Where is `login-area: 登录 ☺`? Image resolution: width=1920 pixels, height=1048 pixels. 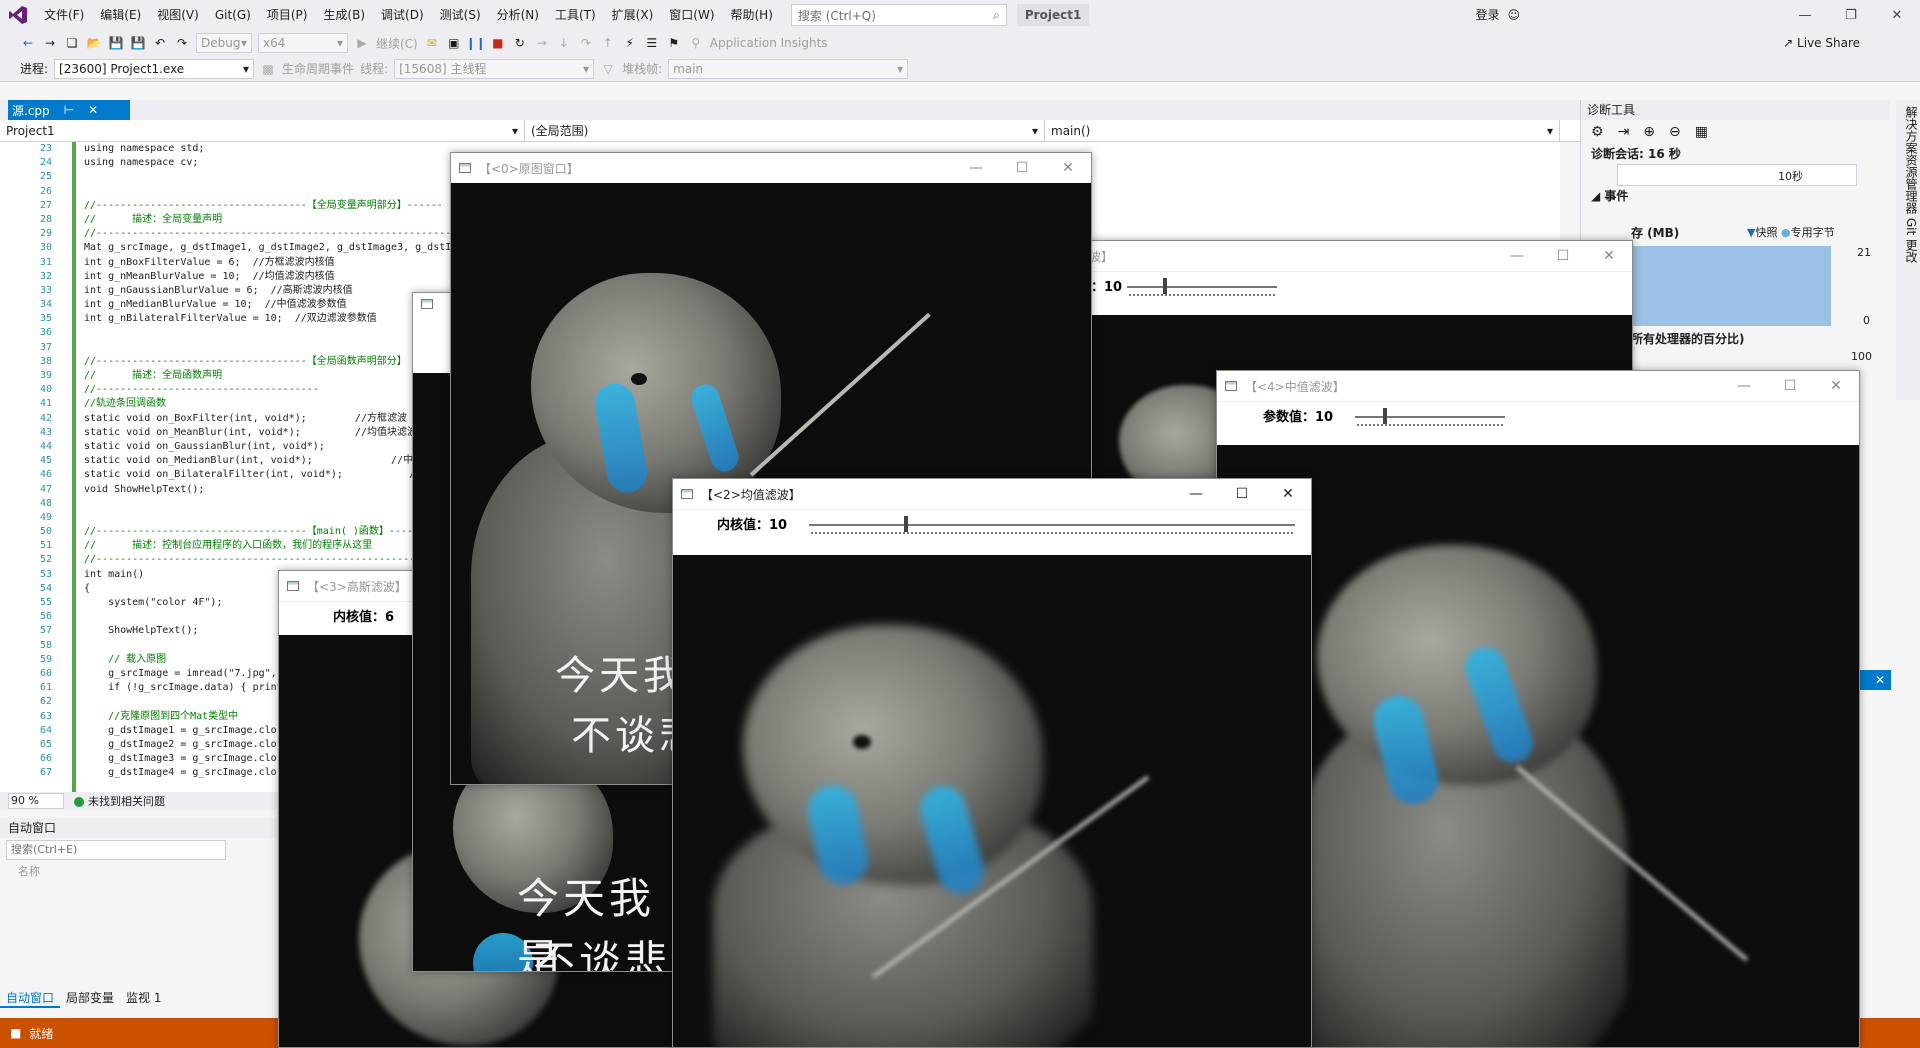
login-area: 登录 ☺ is located at coordinates (1497, 15).